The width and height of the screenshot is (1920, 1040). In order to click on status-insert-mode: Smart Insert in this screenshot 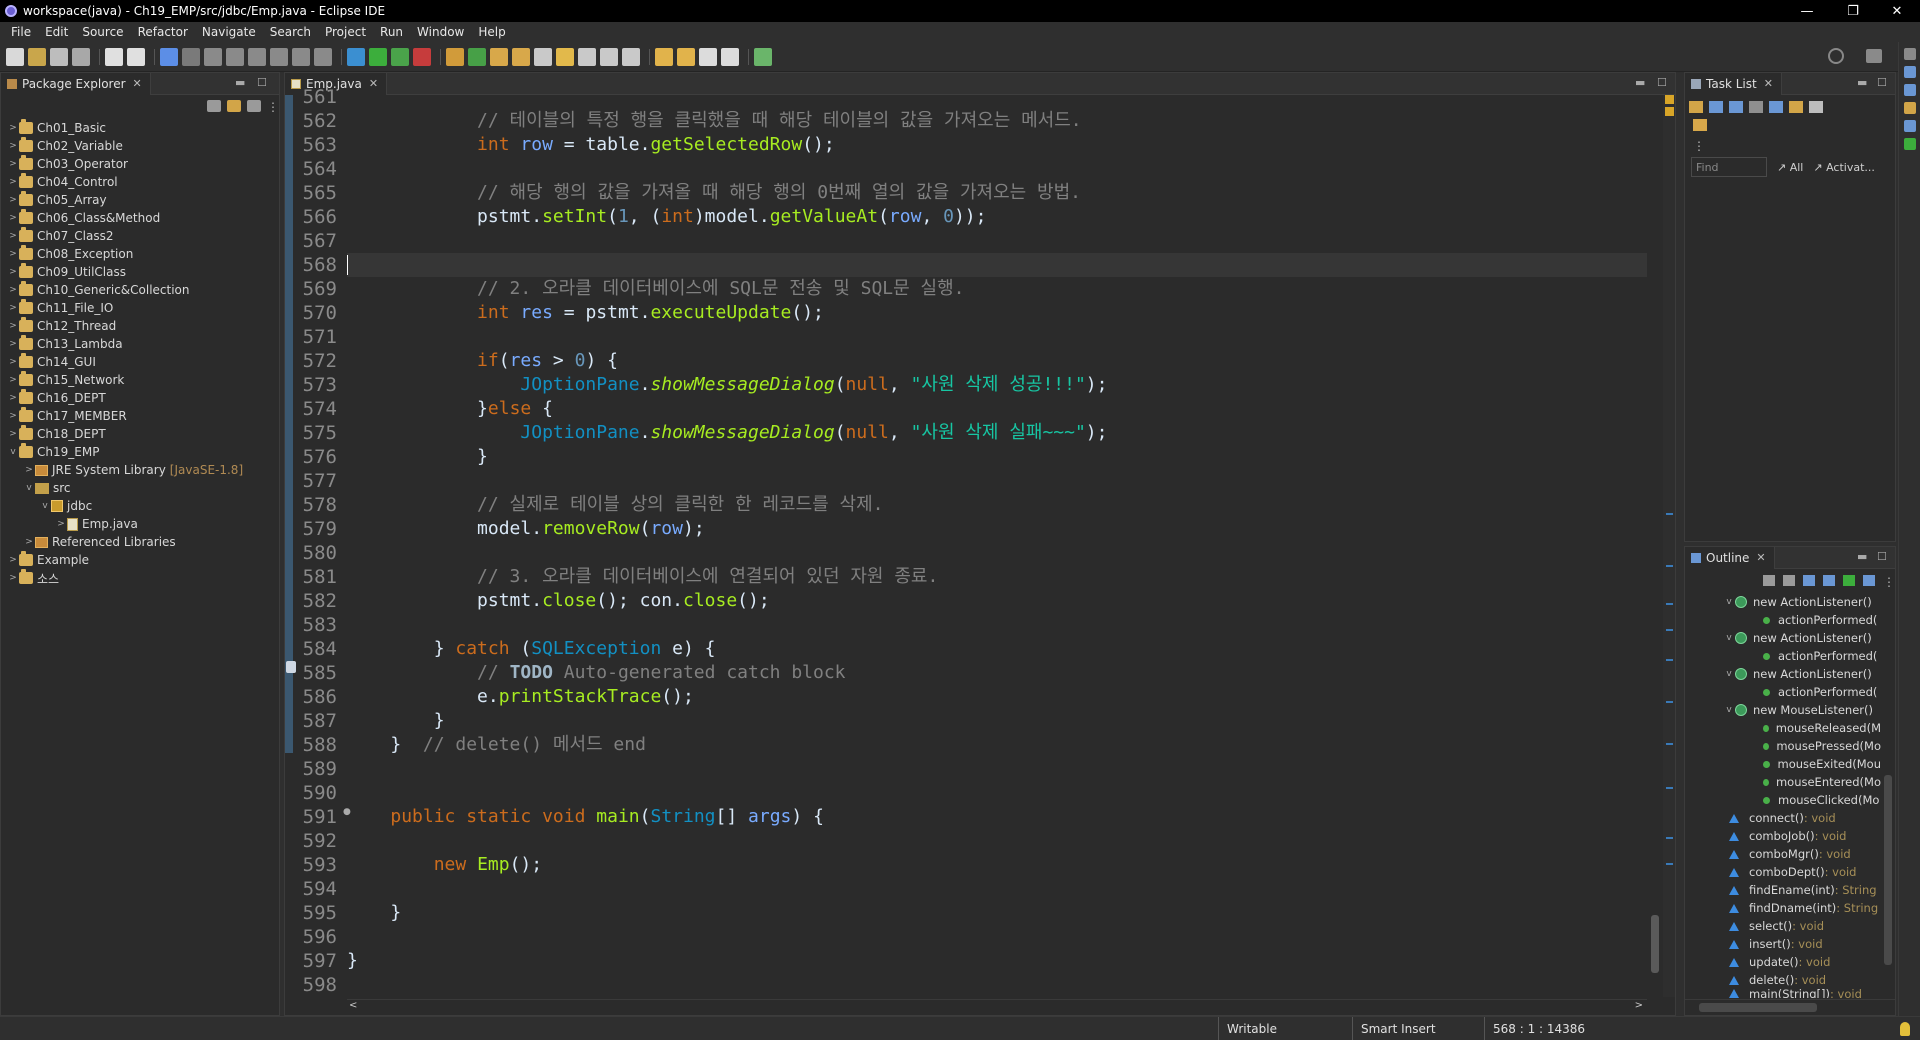, I will do `click(1418, 1028)`.